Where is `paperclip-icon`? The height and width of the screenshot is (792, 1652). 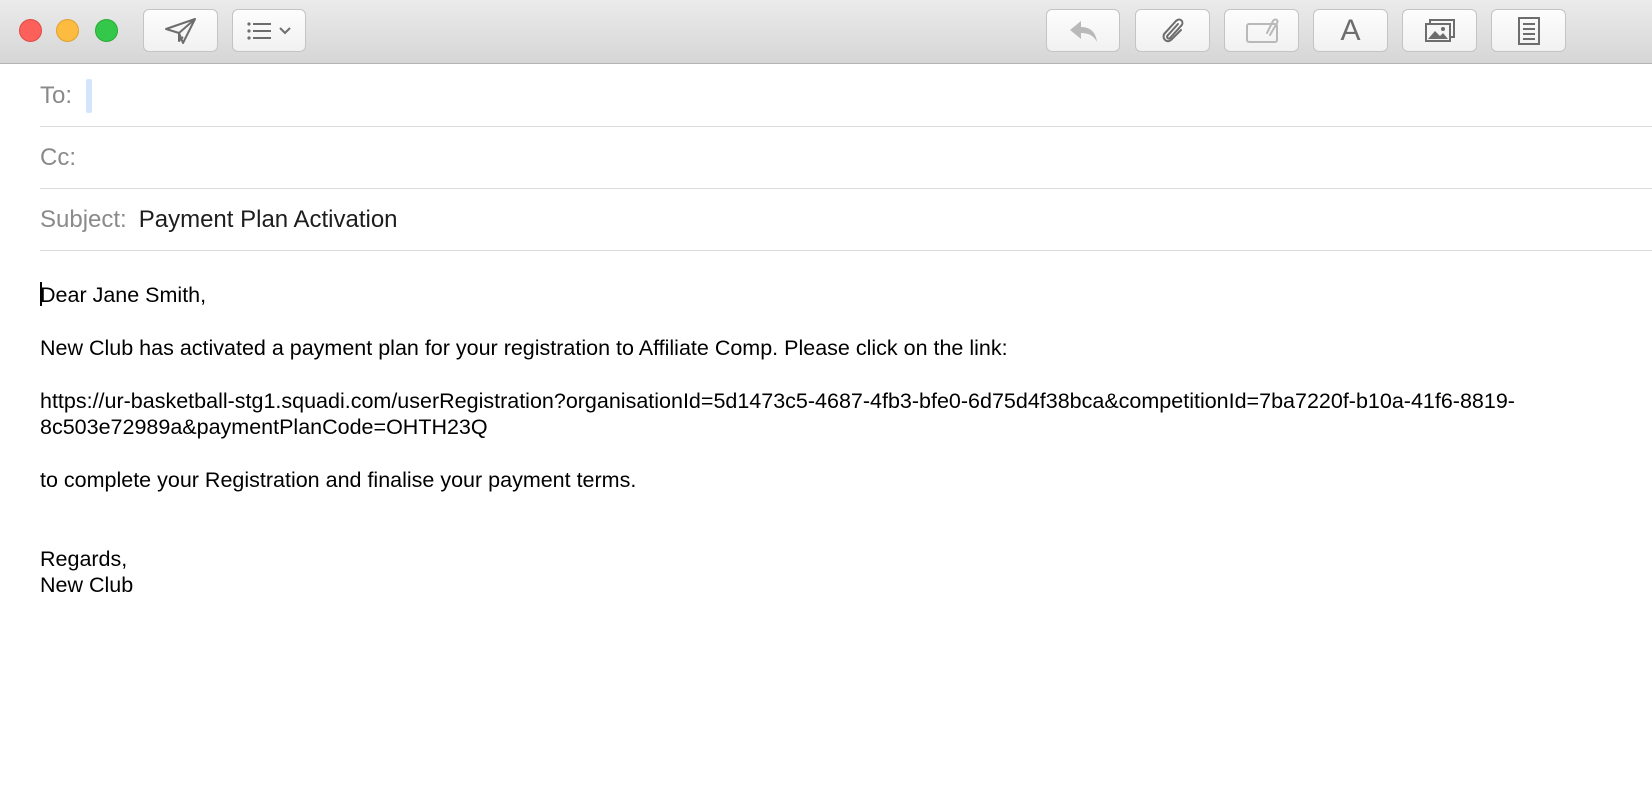 paperclip-icon is located at coordinates (1173, 31).